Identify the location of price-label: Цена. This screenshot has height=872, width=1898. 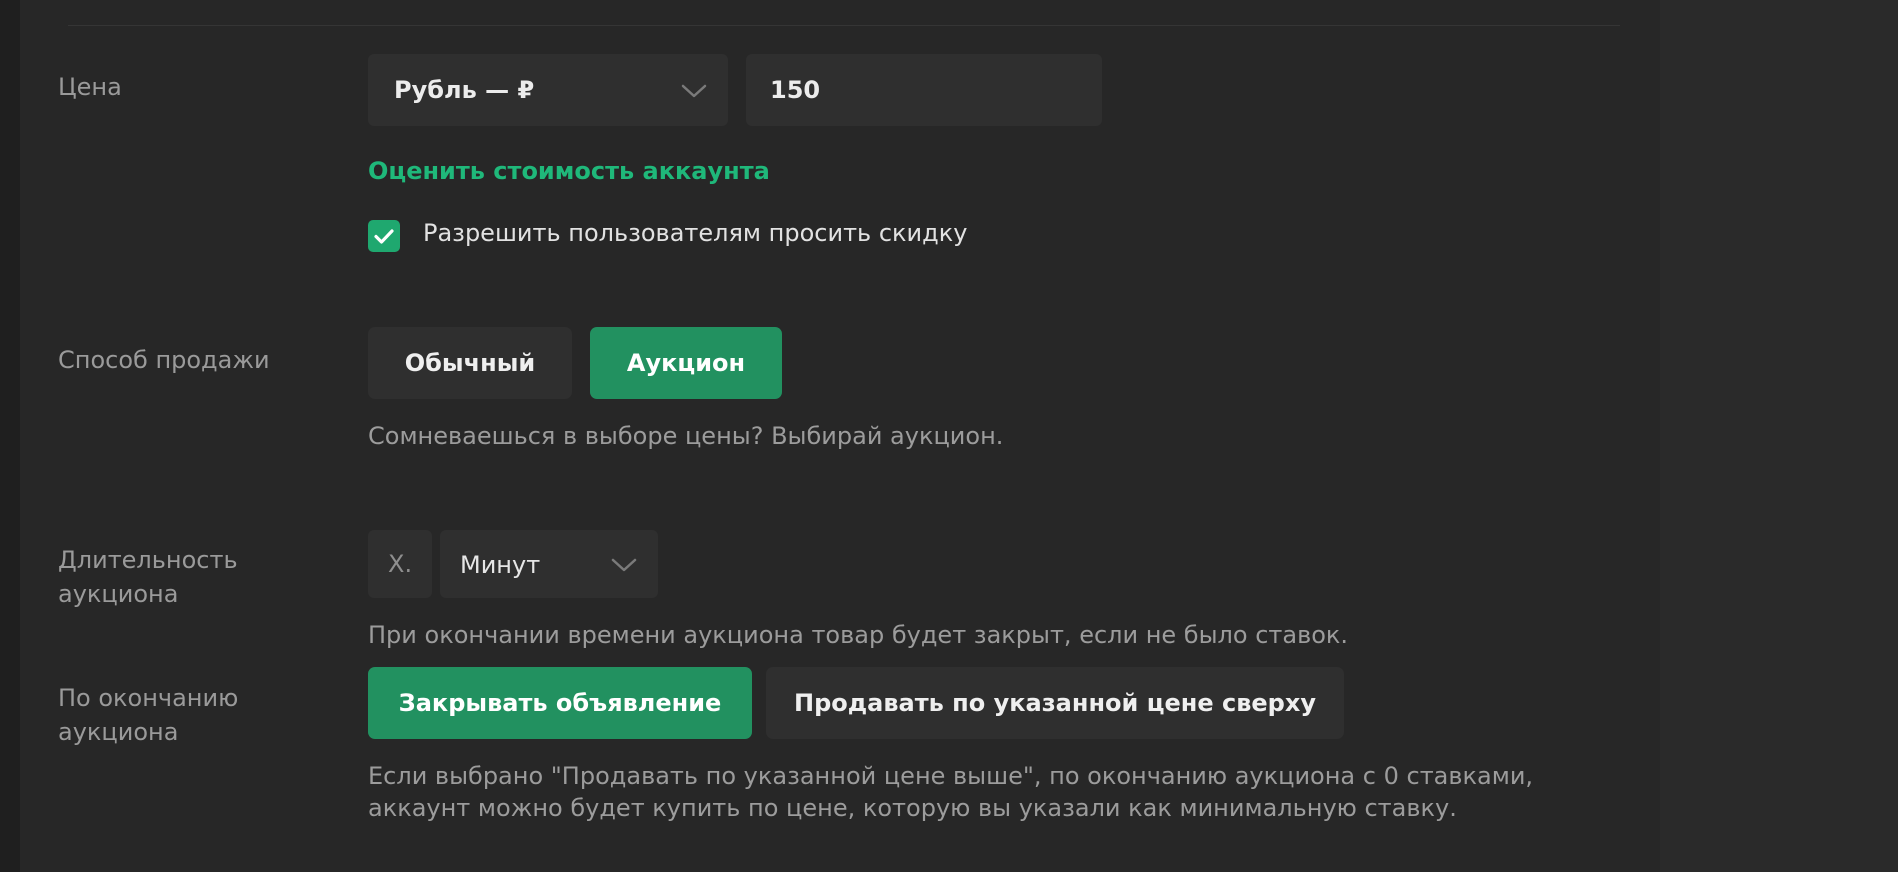
(90, 87).